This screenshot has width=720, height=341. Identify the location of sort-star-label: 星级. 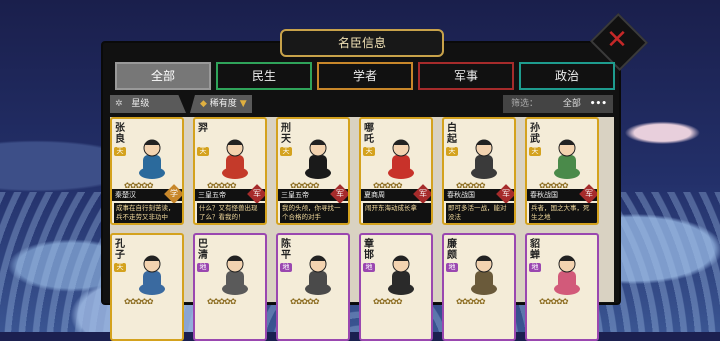
(140, 104).